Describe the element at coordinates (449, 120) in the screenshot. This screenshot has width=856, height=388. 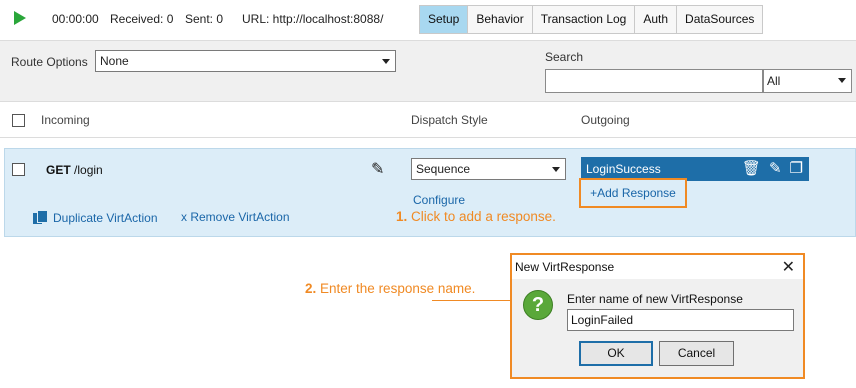
I see `header-dispatch-style: Dispatch Style` at that location.